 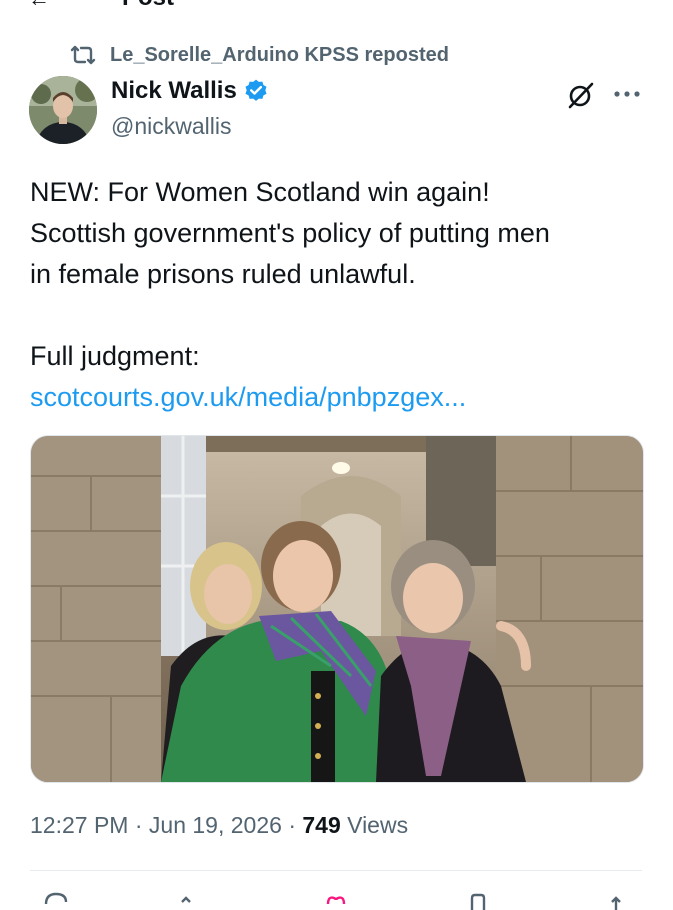 What do you see at coordinates (627, 94) in the screenshot?
I see `more-icon` at bounding box center [627, 94].